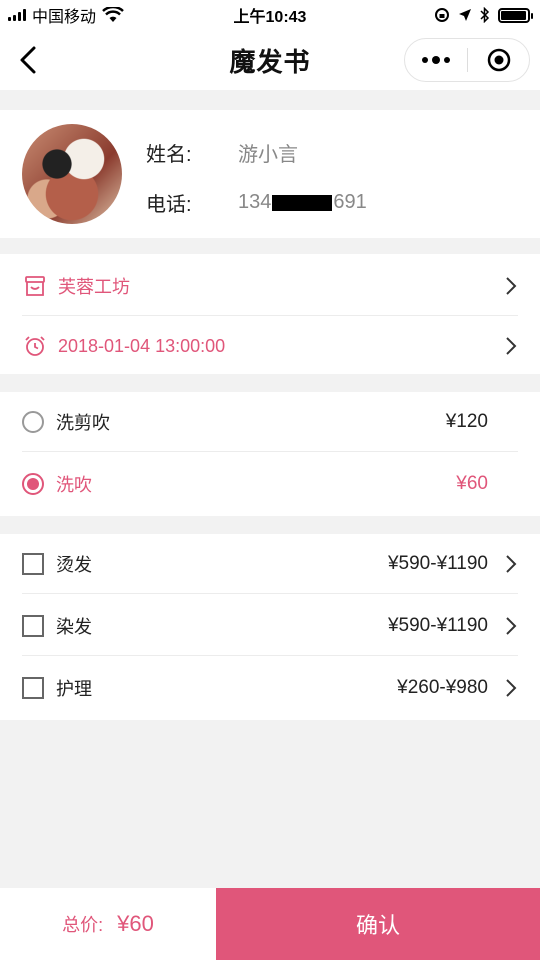  What do you see at coordinates (472, 483) in the screenshot?
I see `service-price: ¥60` at bounding box center [472, 483].